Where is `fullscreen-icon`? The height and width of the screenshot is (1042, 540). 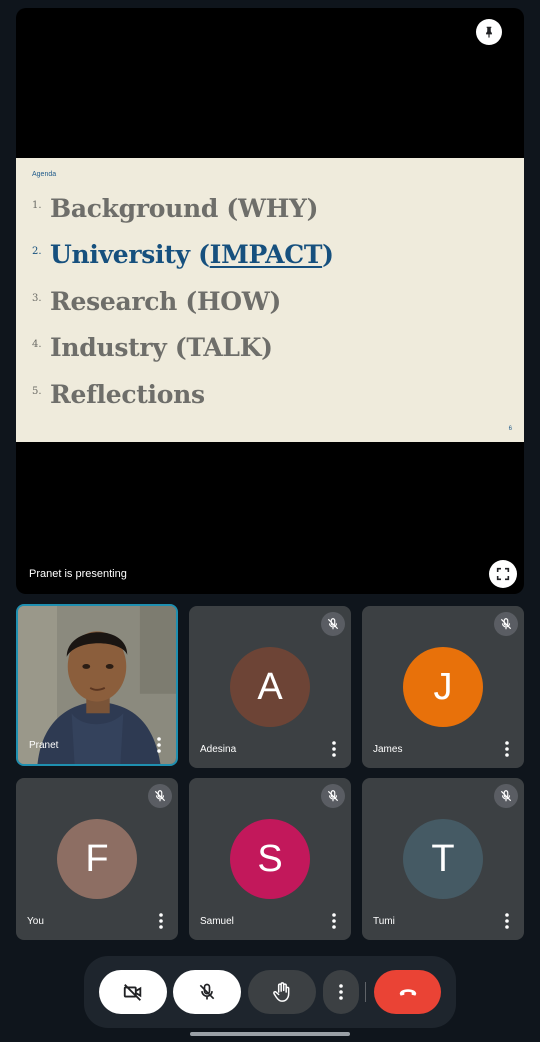 fullscreen-icon is located at coordinates (503, 574).